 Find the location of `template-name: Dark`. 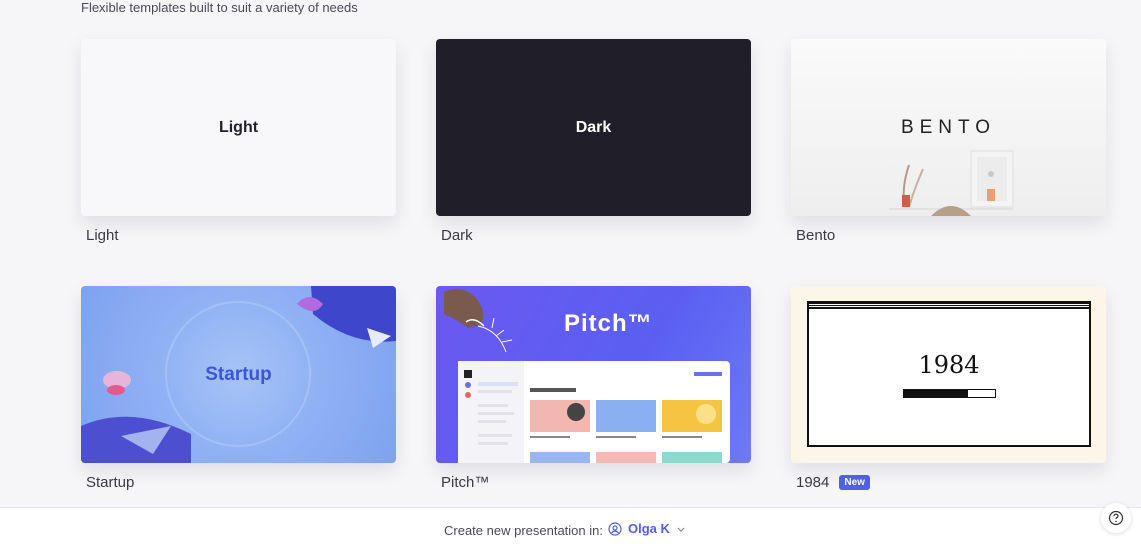

template-name: Dark is located at coordinates (457, 235).